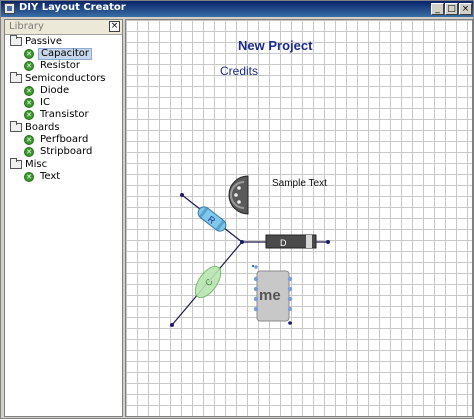  Describe the element at coordinates (114, 26) in the screenshot. I see `library-close-button: ×` at that location.